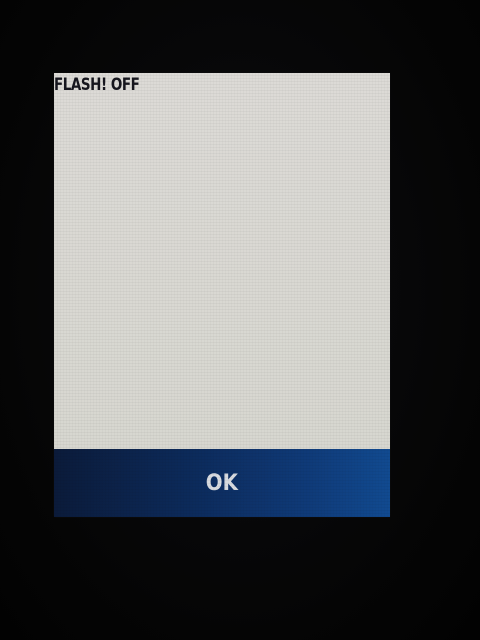  I want to click on flash-status-text: FLASH! OFF, so click(97, 85).